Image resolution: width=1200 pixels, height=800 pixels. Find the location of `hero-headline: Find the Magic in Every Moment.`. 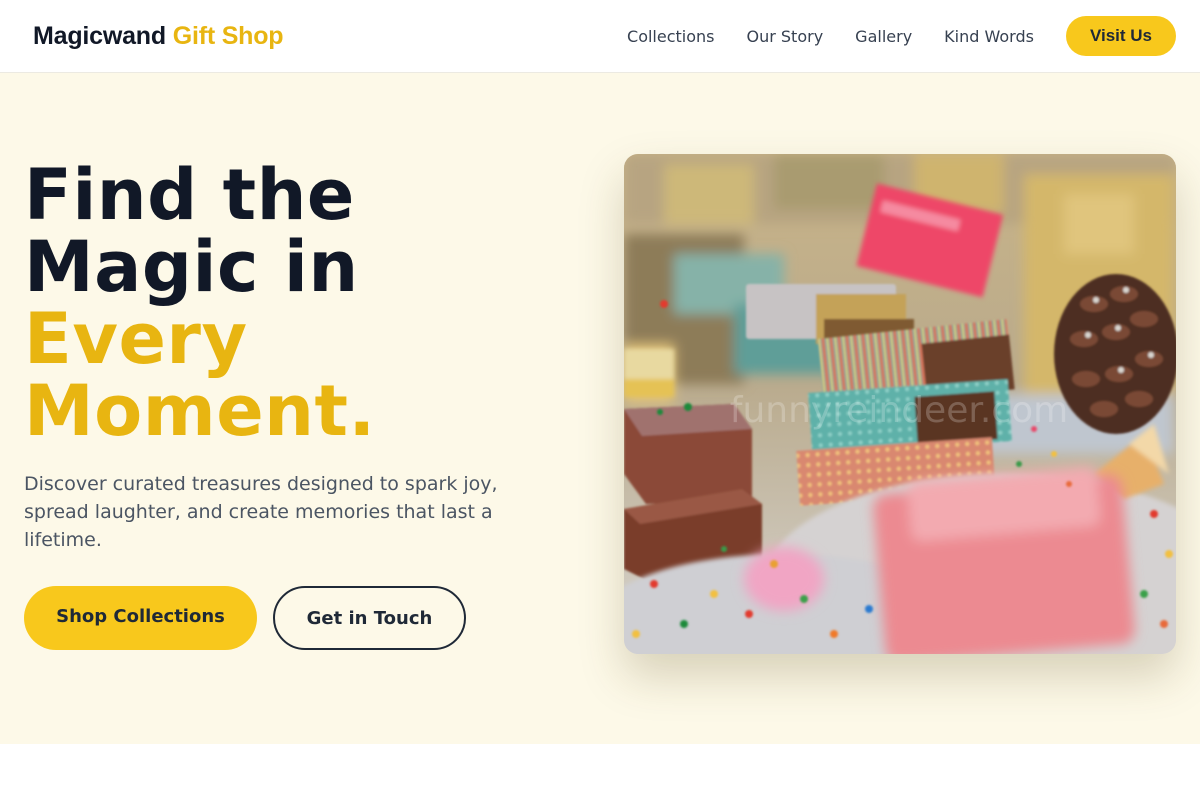

hero-headline: Find the Magic in Every Moment. is located at coordinates (200, 303).